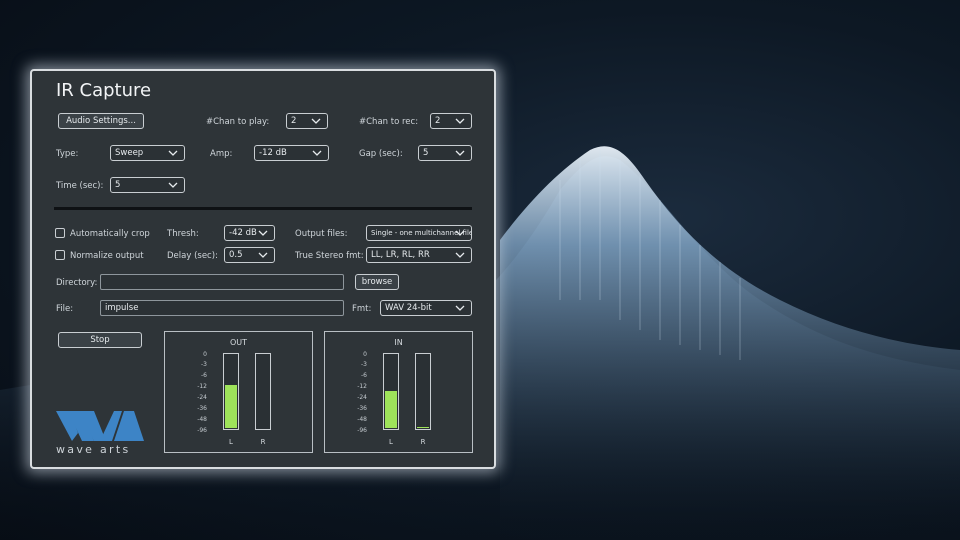  What do you see at coordinates (249, 255) in the screenshot?
I see `delay-select: 0.5` at bounding box center [249, 255].